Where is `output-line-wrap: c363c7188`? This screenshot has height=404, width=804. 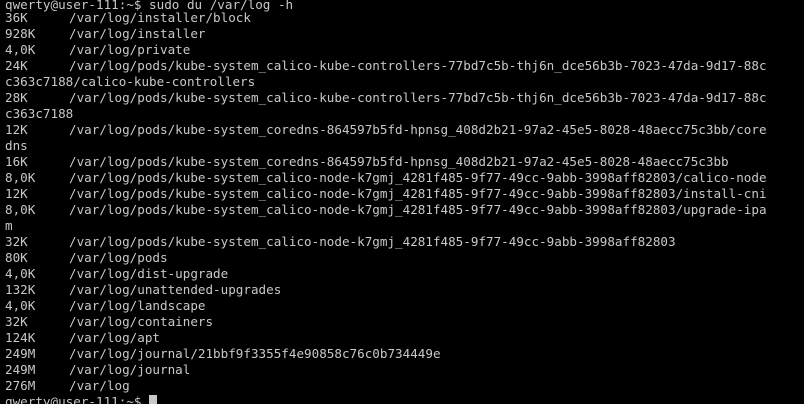
output-line-wrap: c363c7188 is located at coordinates (404, 114).